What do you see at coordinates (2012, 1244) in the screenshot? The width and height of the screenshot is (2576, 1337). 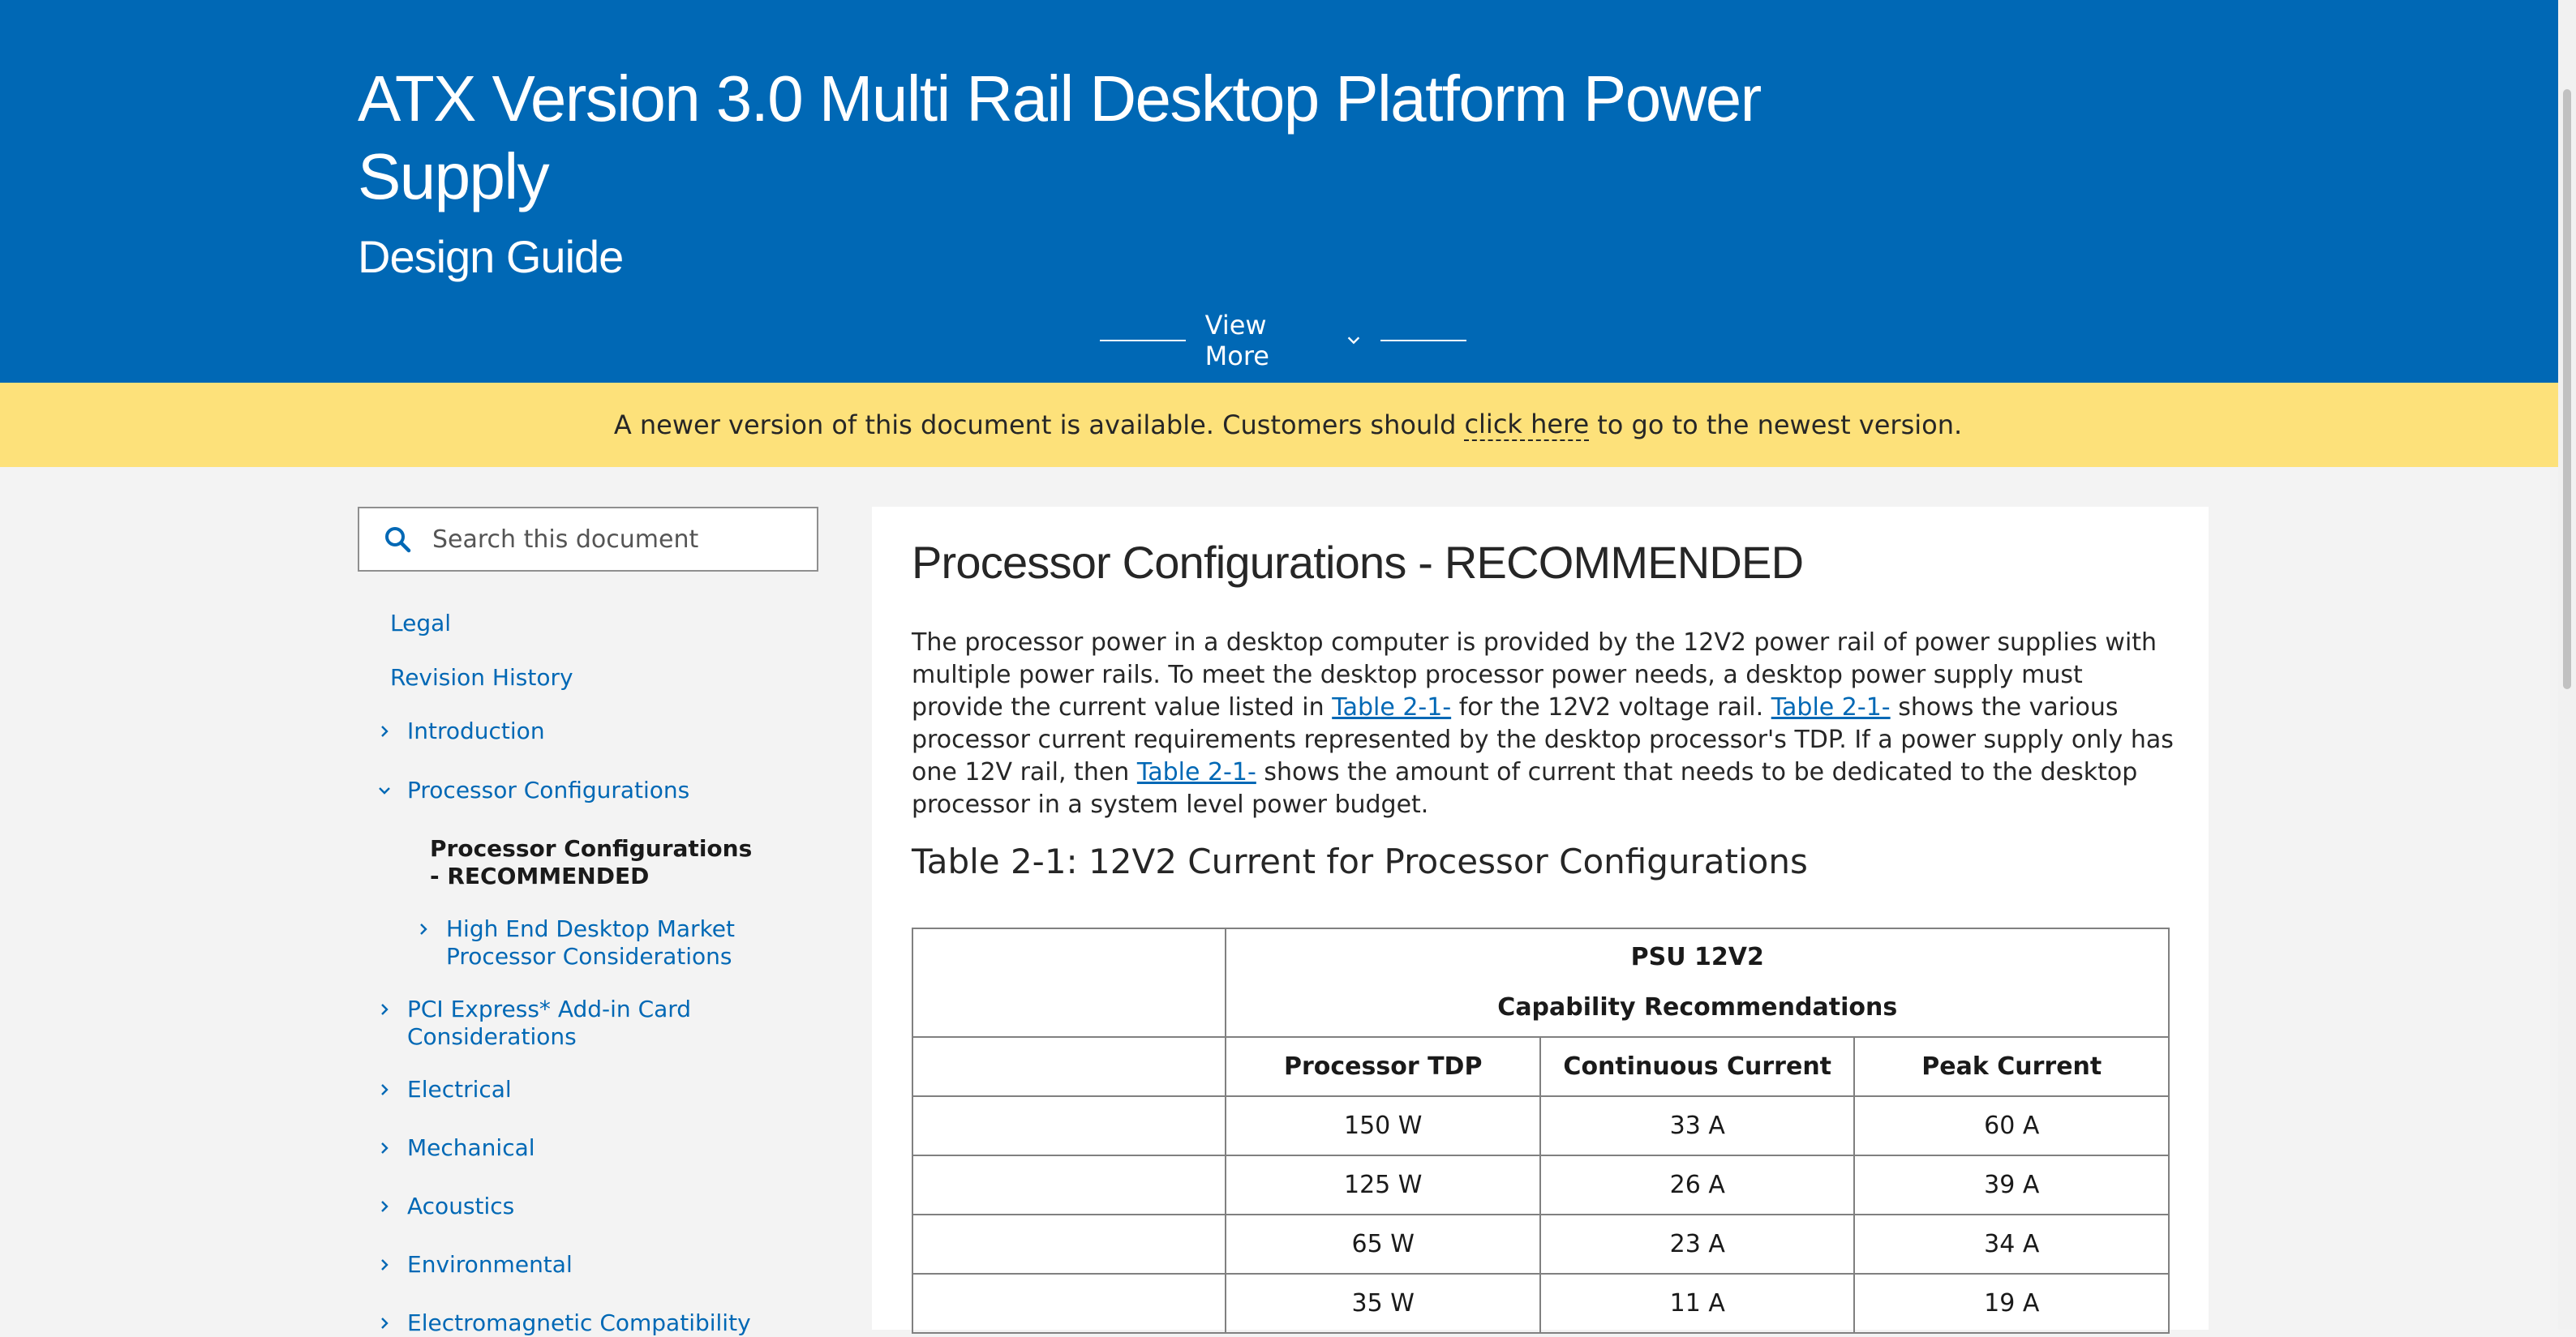 I see `table-cell: 34 A` at bounding box center [2012, 1244].